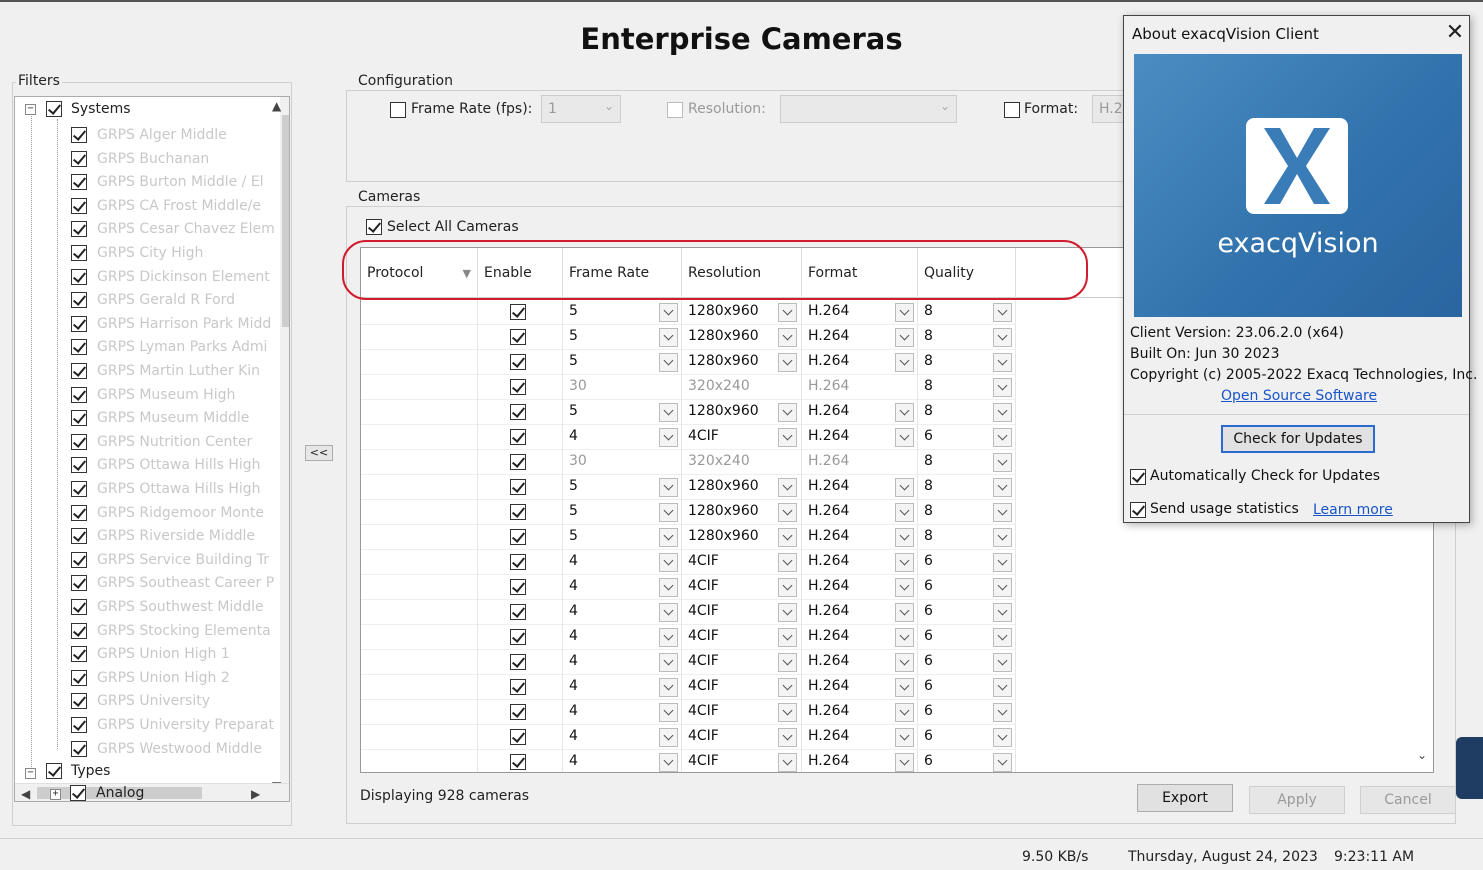  Describe the element at coordinates (1012, 110) in the screenshot. I see `format-checkbox` at that location.